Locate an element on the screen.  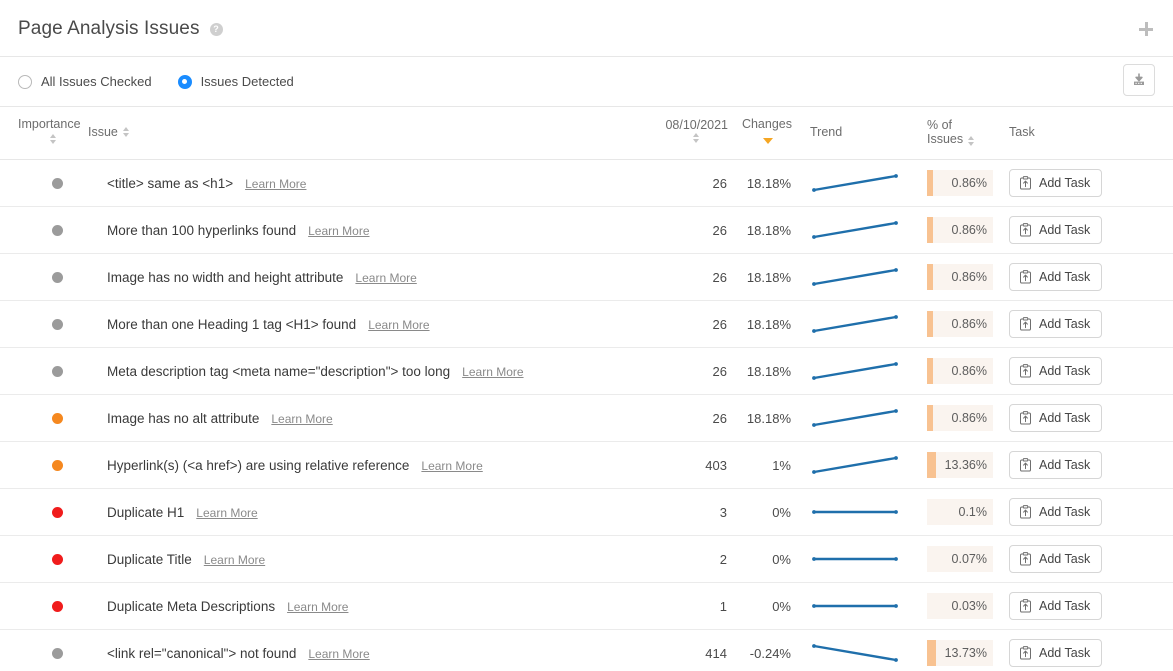
importance-dot-medium is located at coordinates (57, 418).